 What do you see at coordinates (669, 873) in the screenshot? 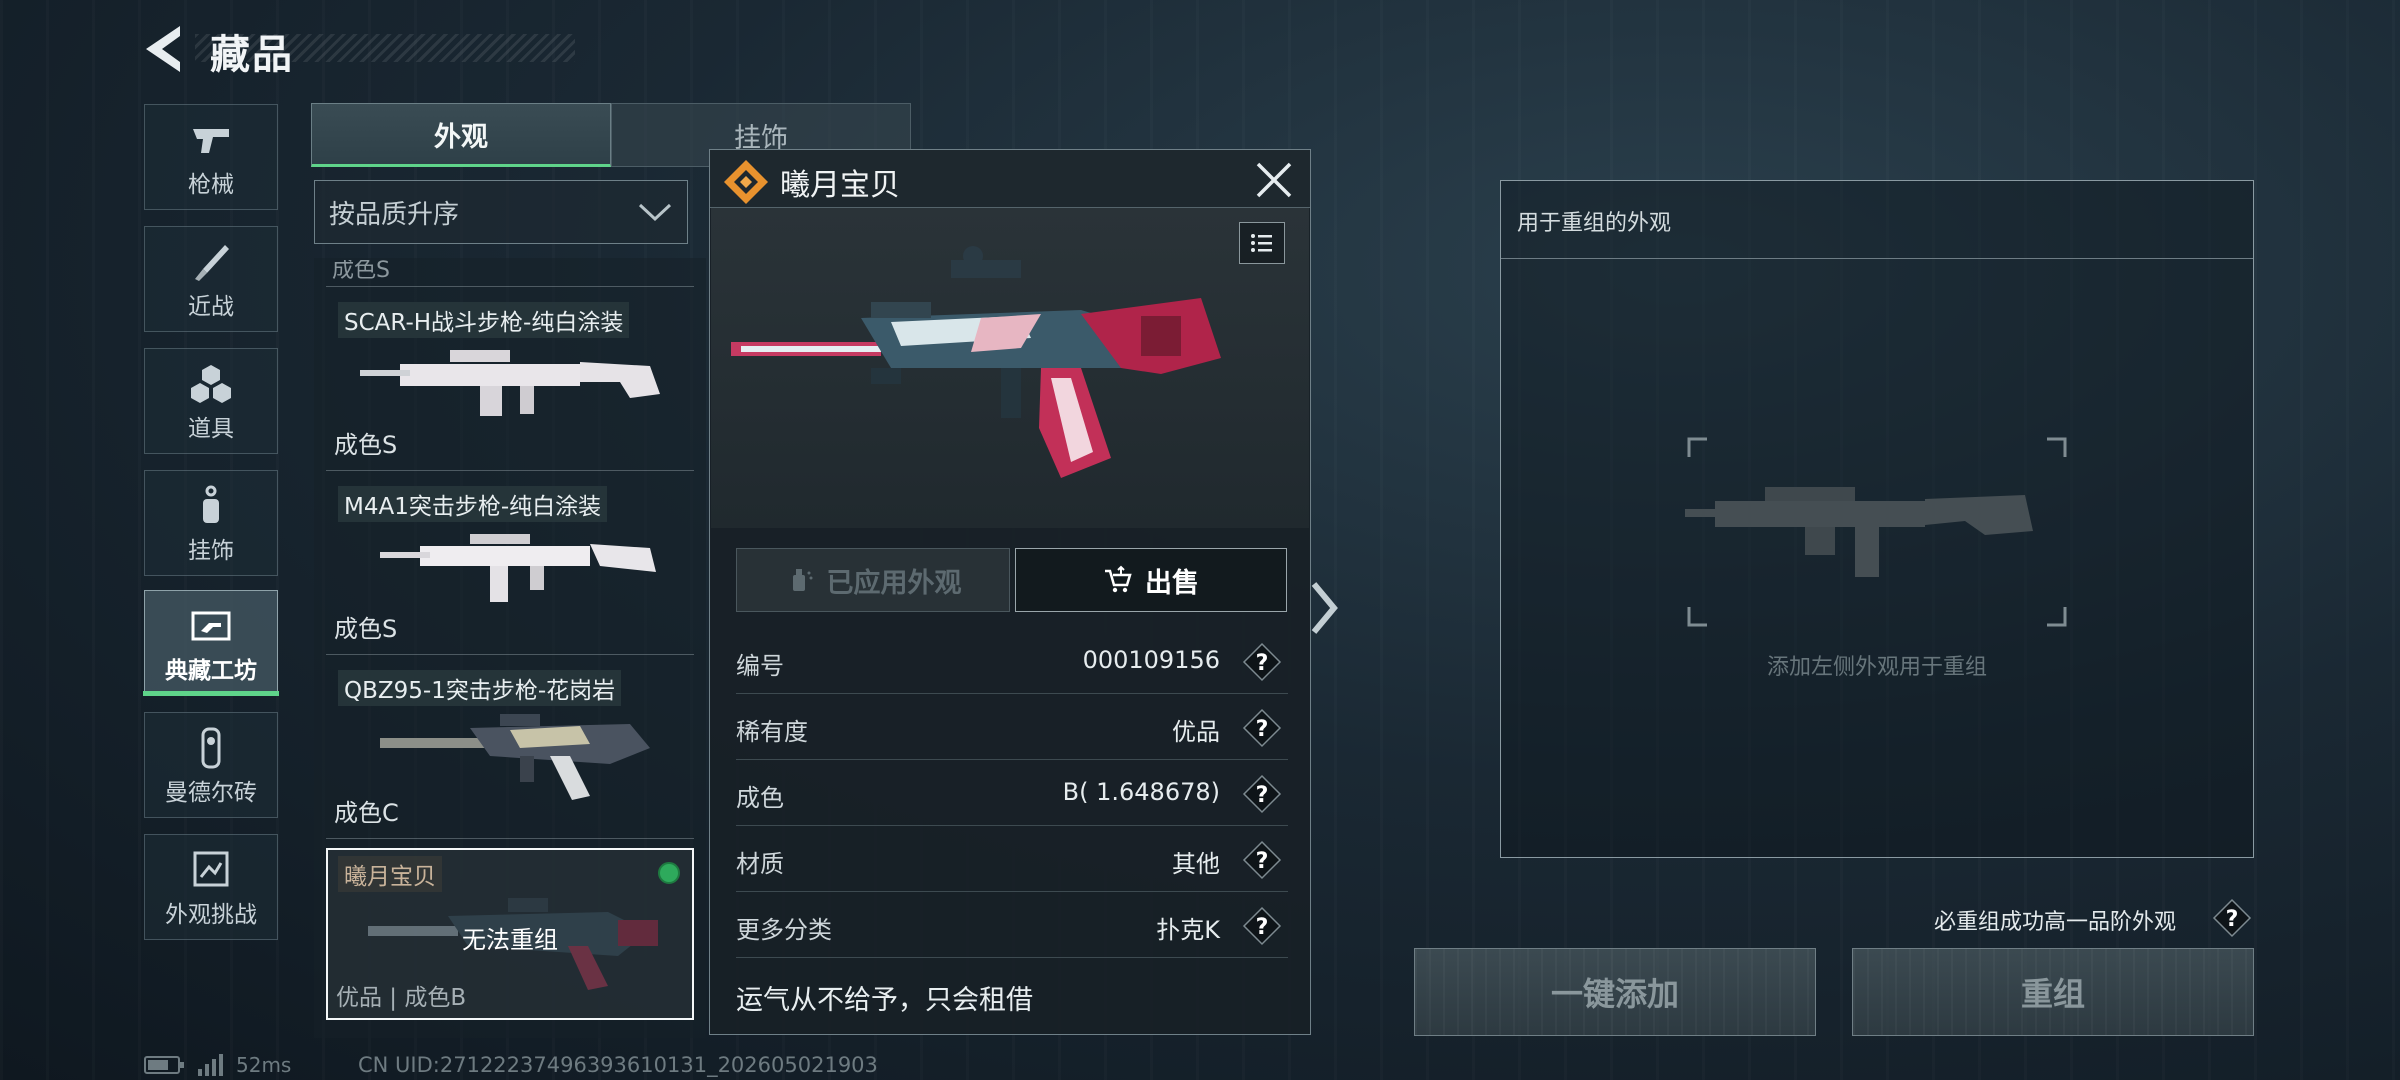
I see `equipped-indicator` at bounding box center [669, 873].